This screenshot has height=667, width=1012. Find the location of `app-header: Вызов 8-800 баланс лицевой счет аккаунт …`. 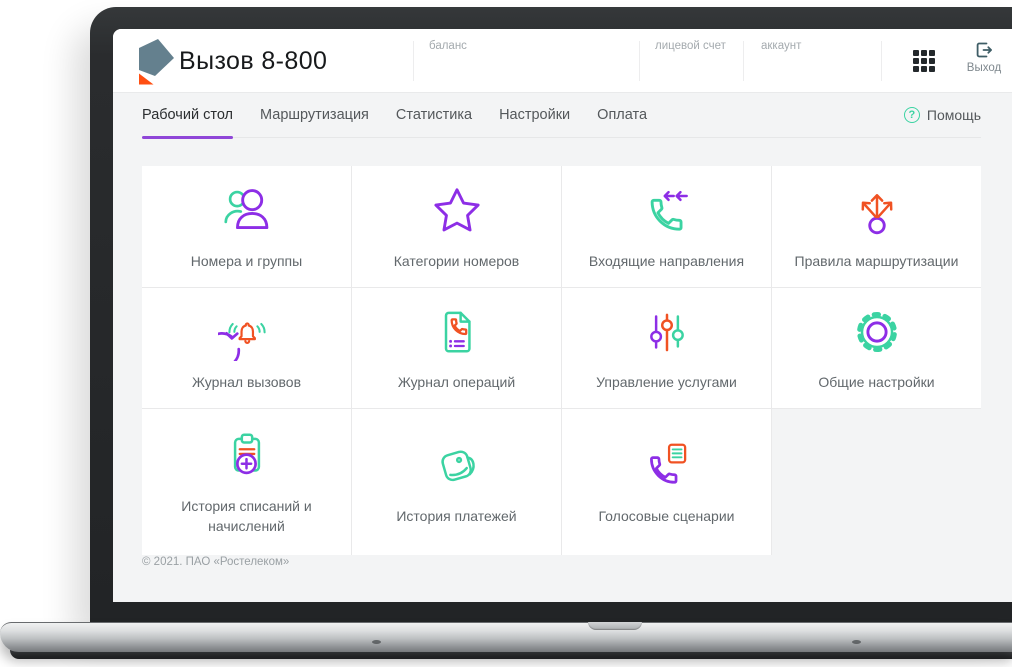

app-header: Вызов 8-800 баланс лицевой счет аккаунт … is located at coordinates (562, 61).